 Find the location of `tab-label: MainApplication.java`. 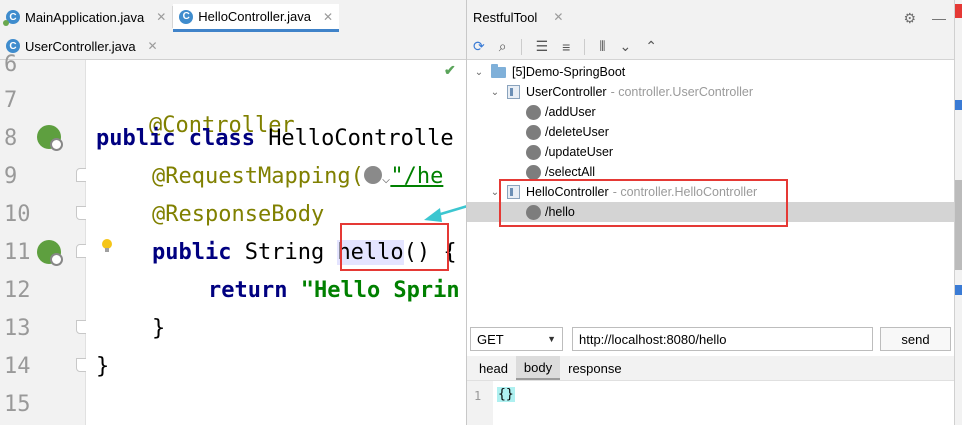

tab-label: MainApplication.java is located at coordinates (85, 17).